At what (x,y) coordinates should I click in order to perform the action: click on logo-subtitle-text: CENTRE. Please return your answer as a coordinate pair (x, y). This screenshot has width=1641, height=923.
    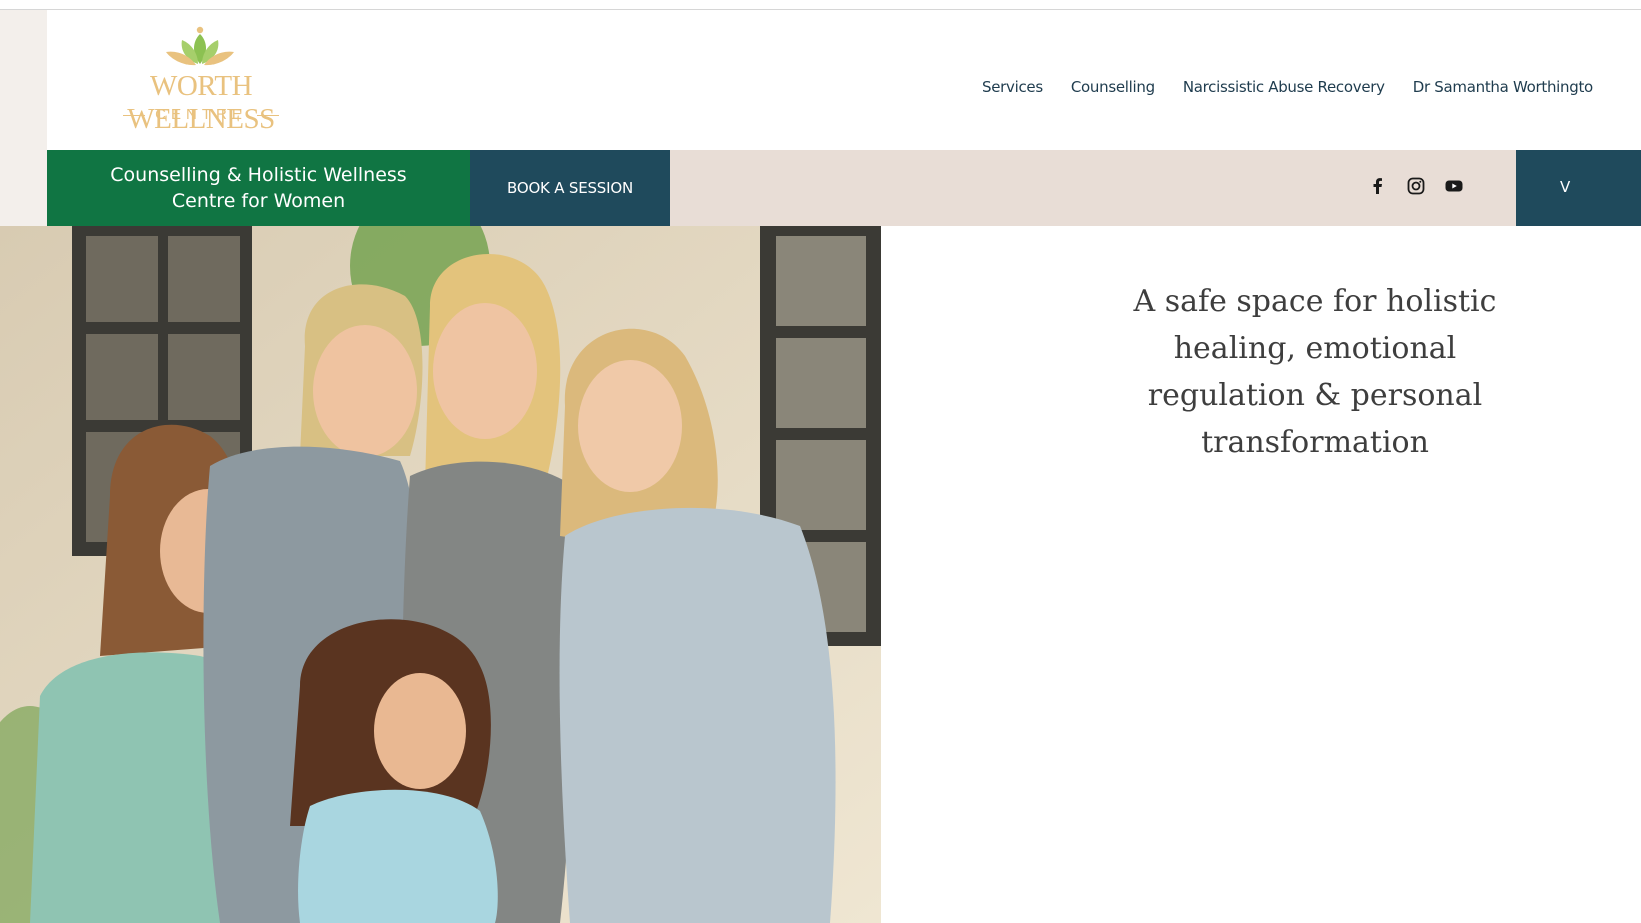
    Looking at the image, I should click on (201, 114).